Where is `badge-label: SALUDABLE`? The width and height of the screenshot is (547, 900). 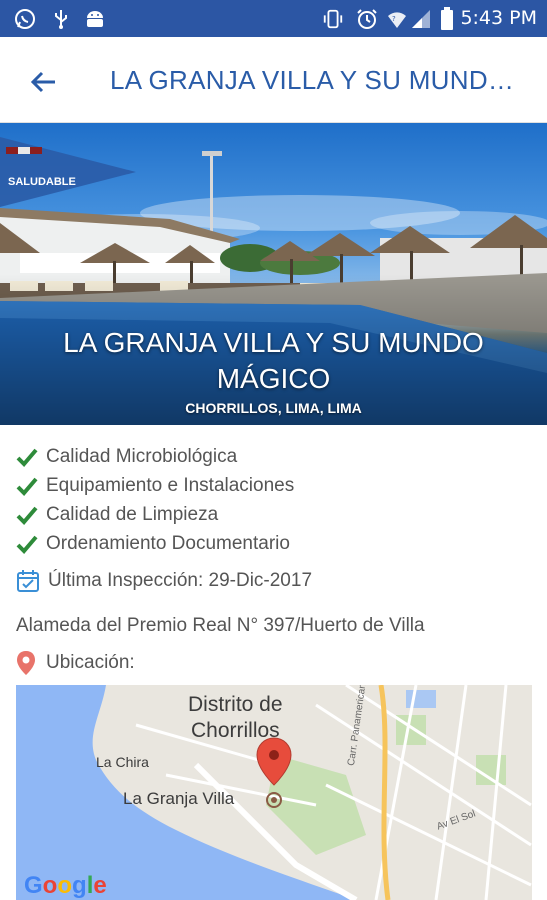 badge-label: SALUDABLE is located at coordinates (42, 182).